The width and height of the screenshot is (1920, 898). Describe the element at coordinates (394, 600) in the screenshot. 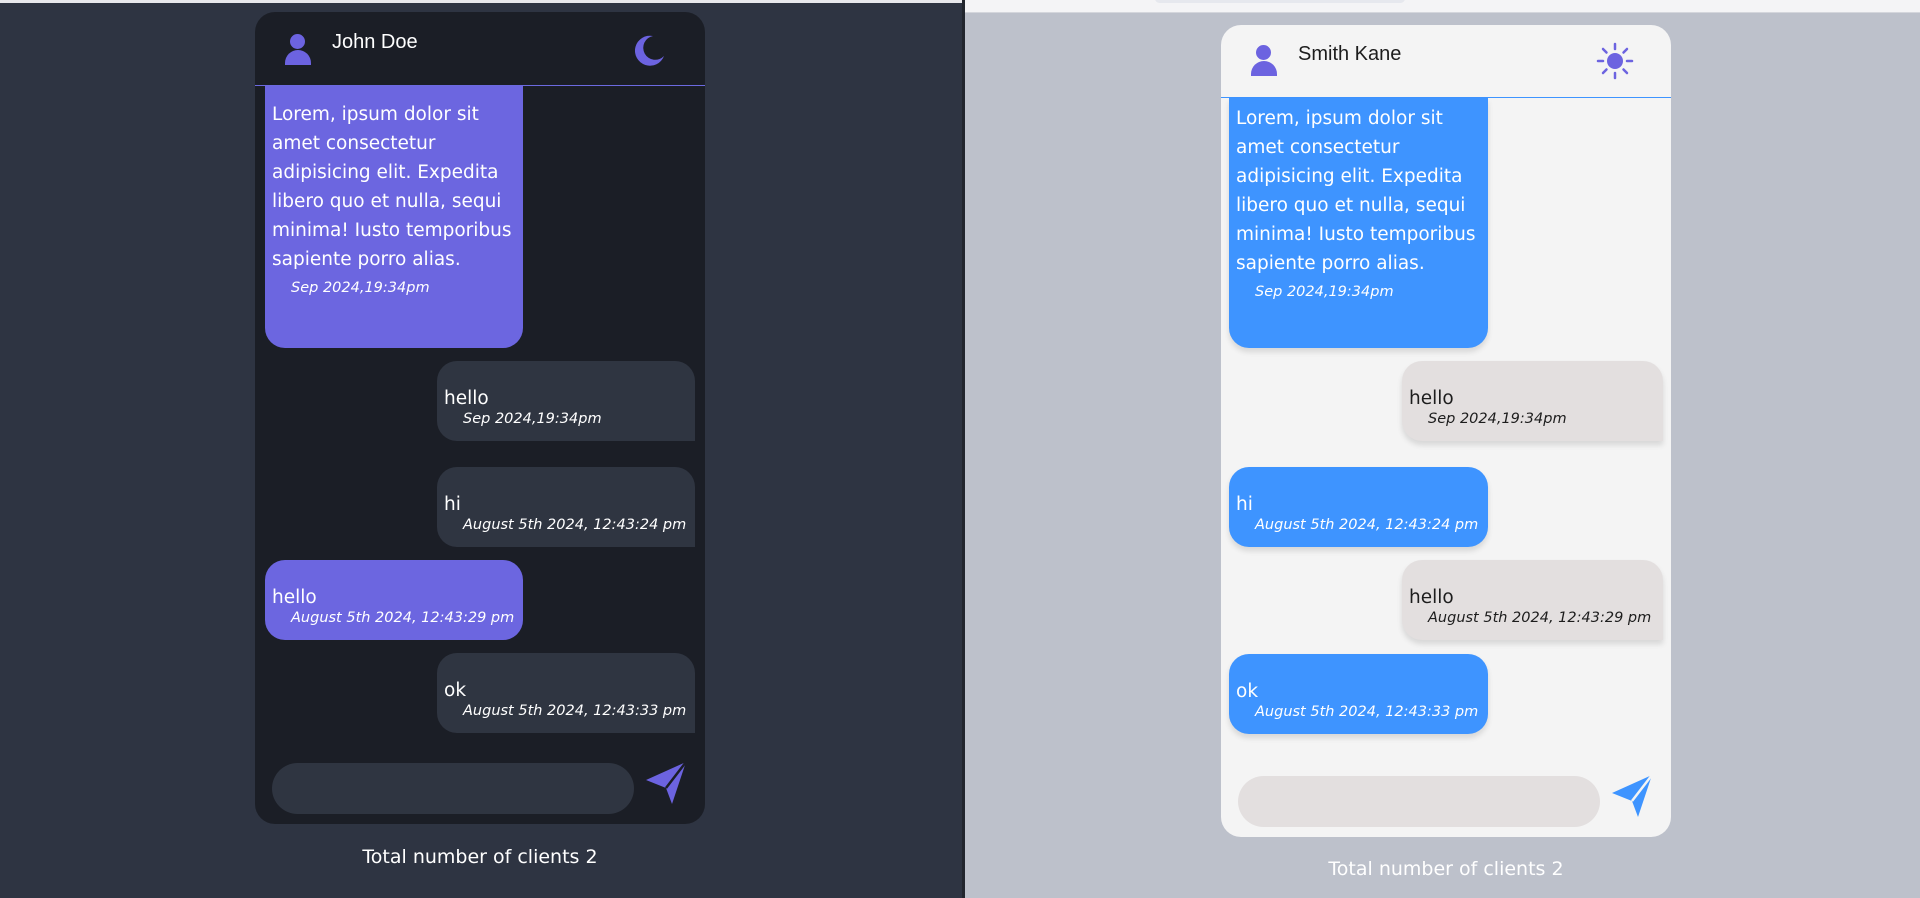

I see `message-incoming: hello August 5th 2024, 12:43:29 pm` at that location.